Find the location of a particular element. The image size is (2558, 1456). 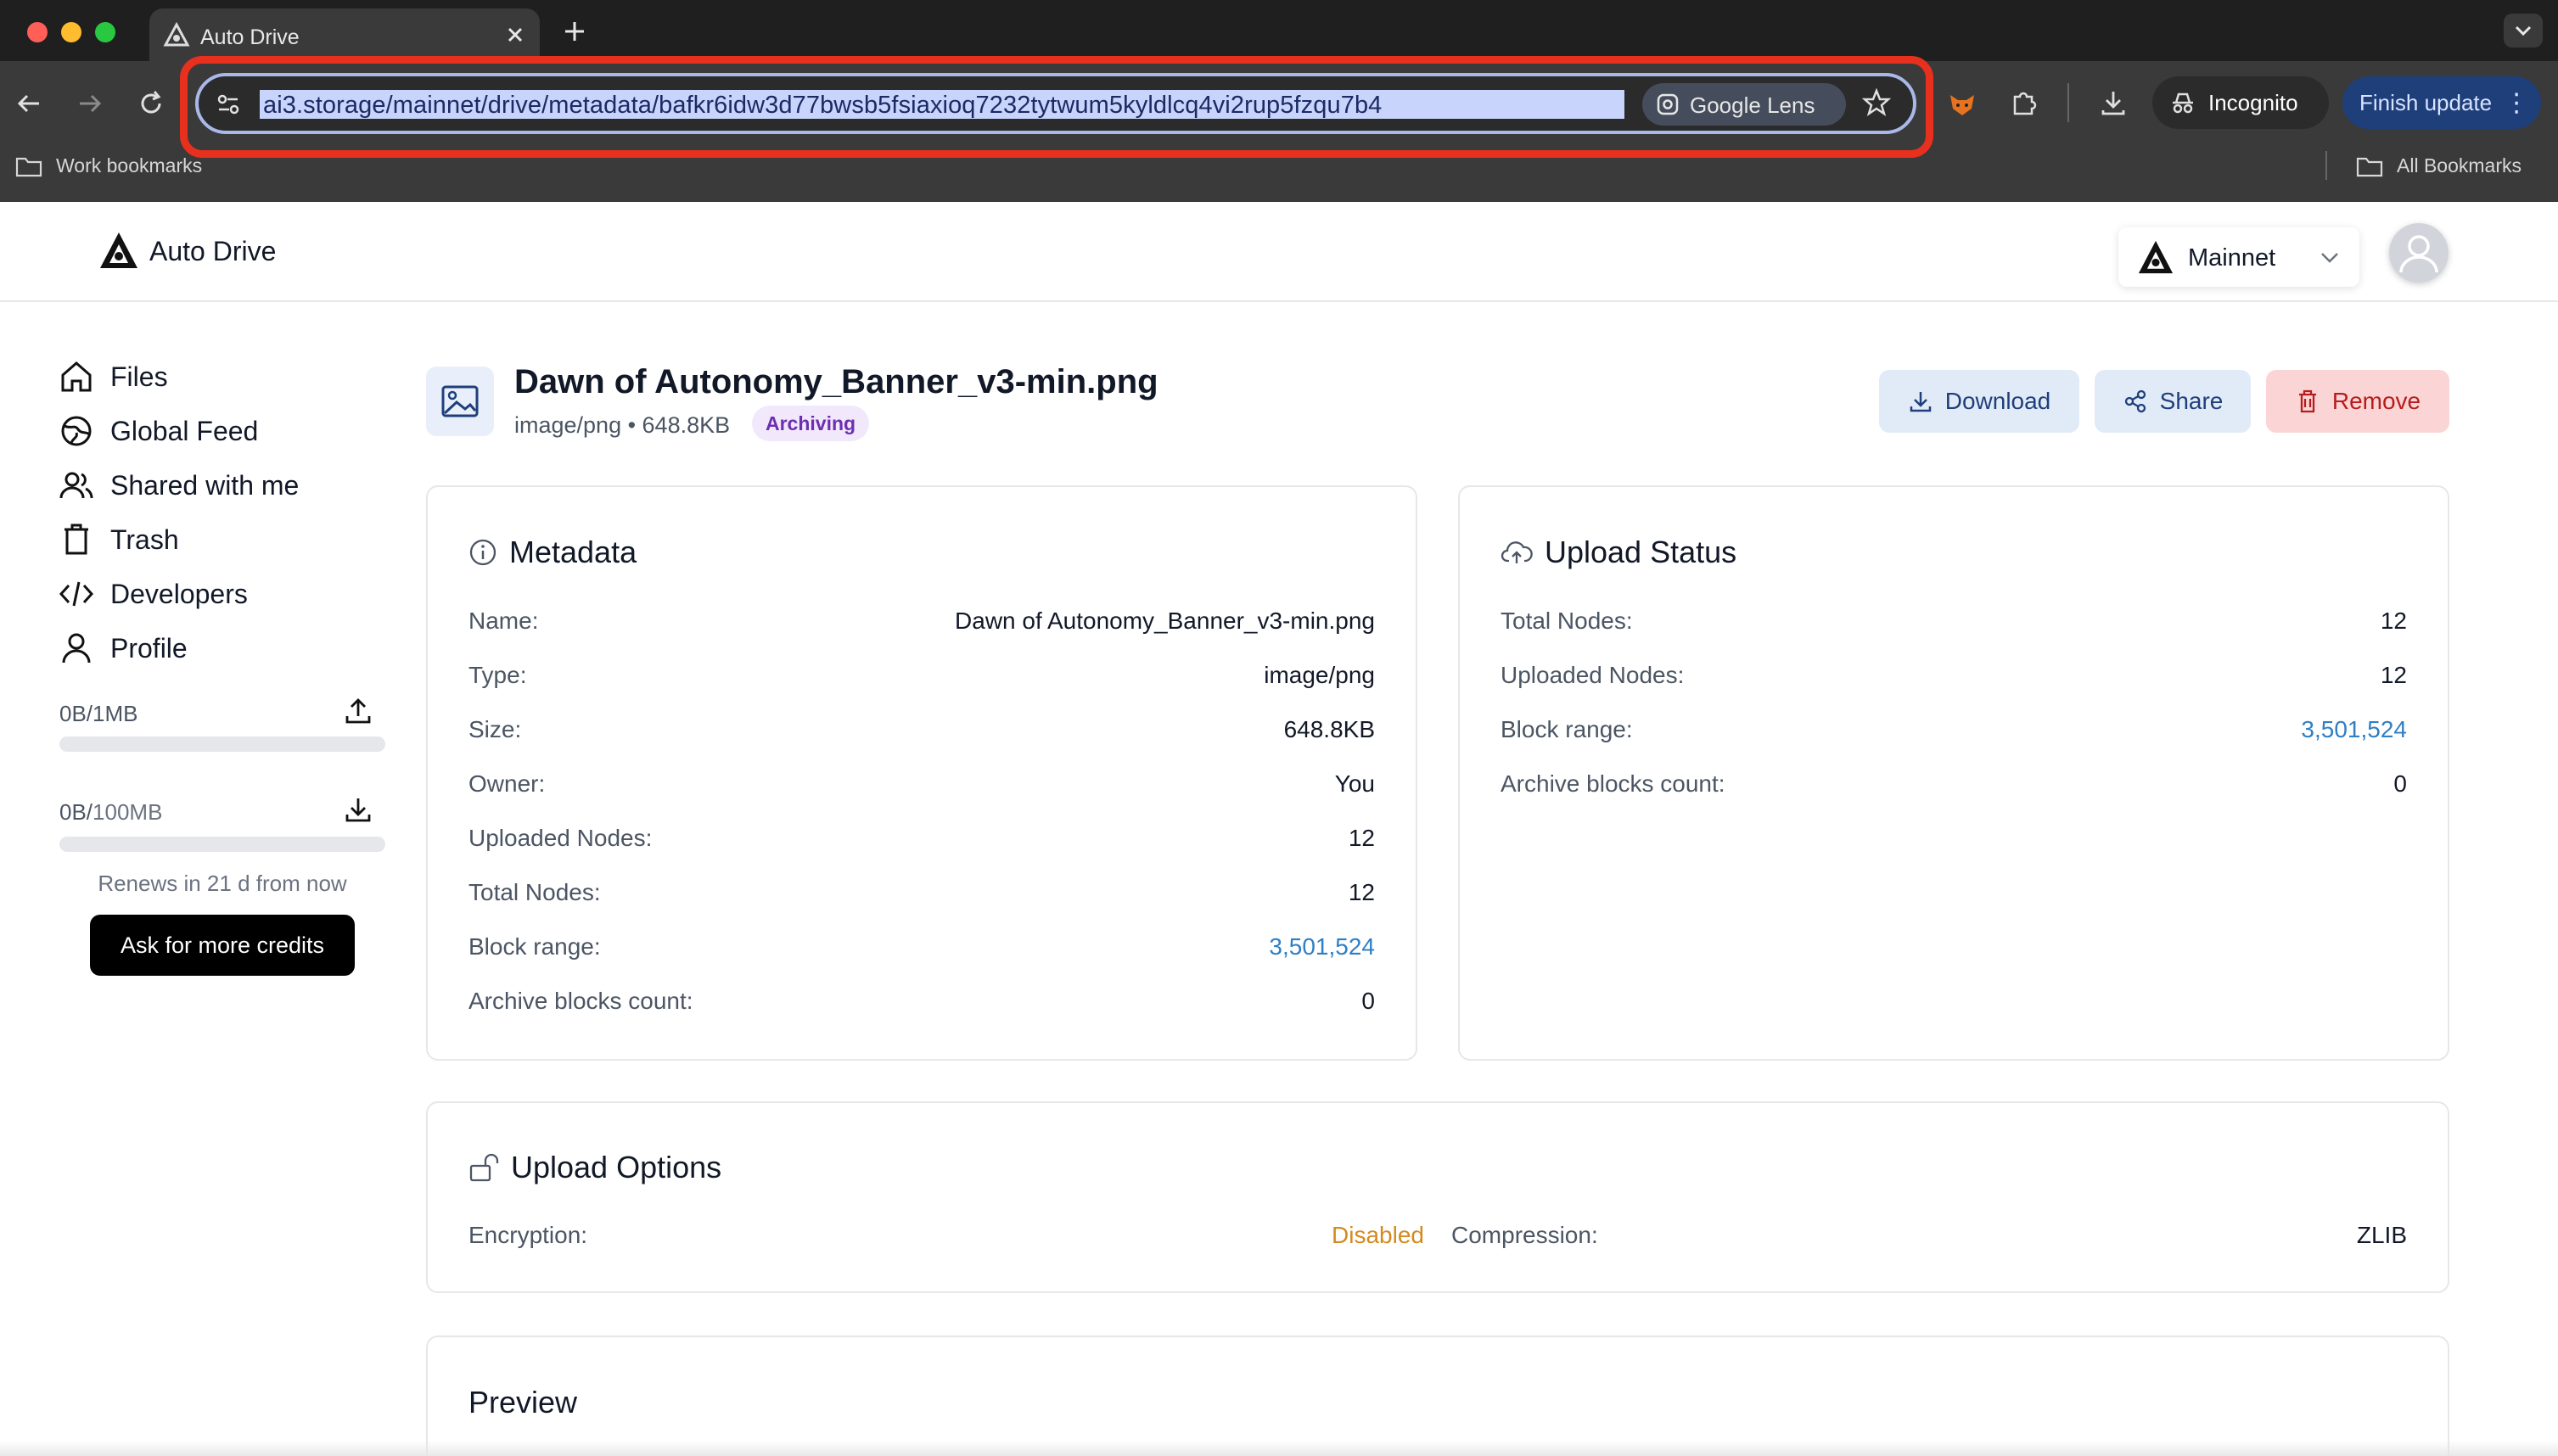

metadata-row-value: 648.8KB is located at coordinates (1329, 729).